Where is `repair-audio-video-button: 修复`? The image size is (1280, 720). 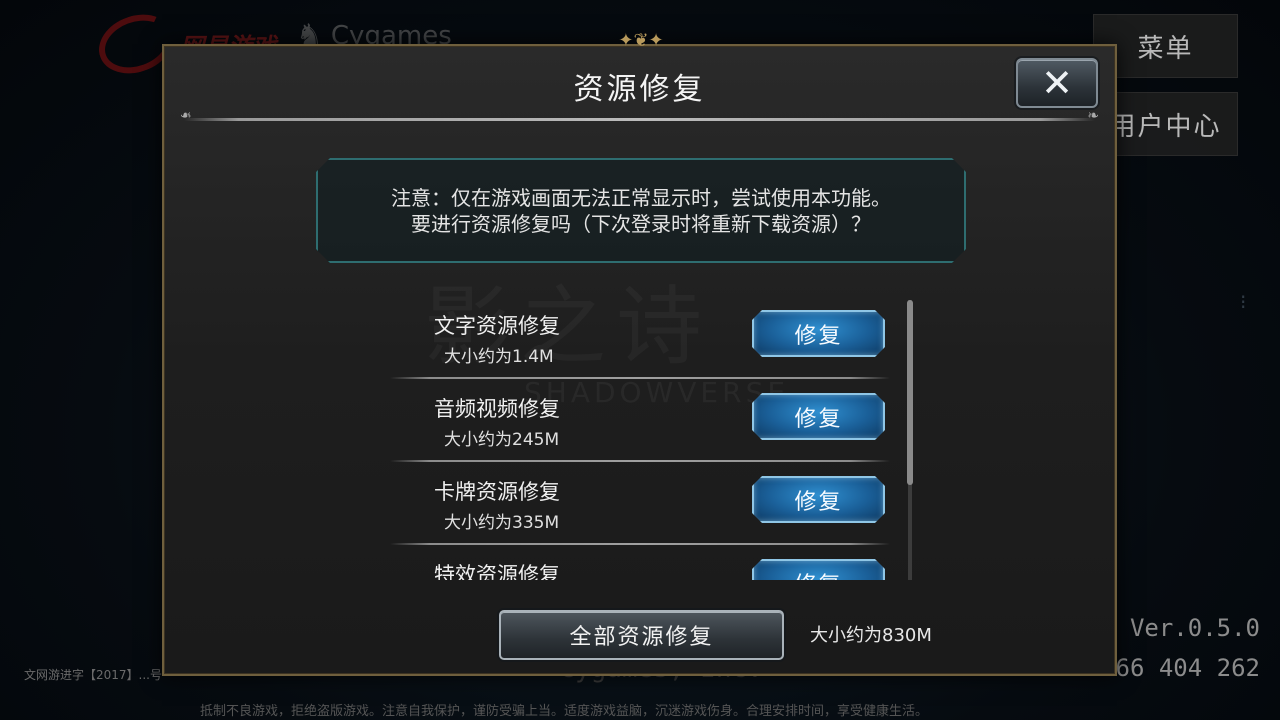
repair-audio-video-button: 修复 is located at coordinates (818, 416).